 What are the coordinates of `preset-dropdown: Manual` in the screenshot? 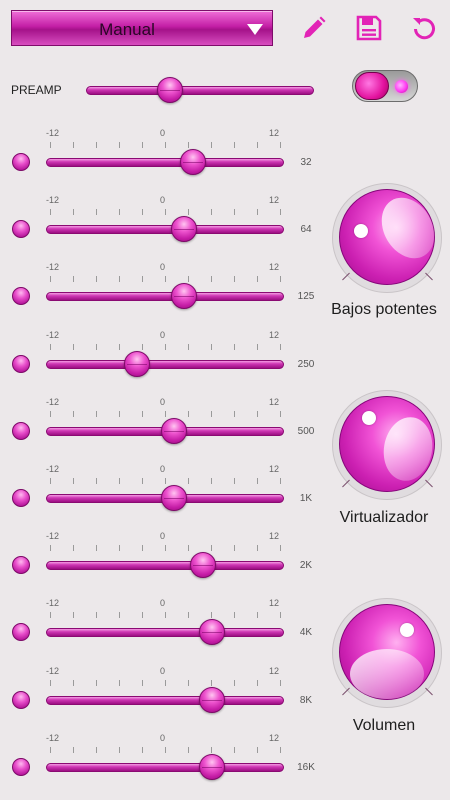 It's located at (142, 28).